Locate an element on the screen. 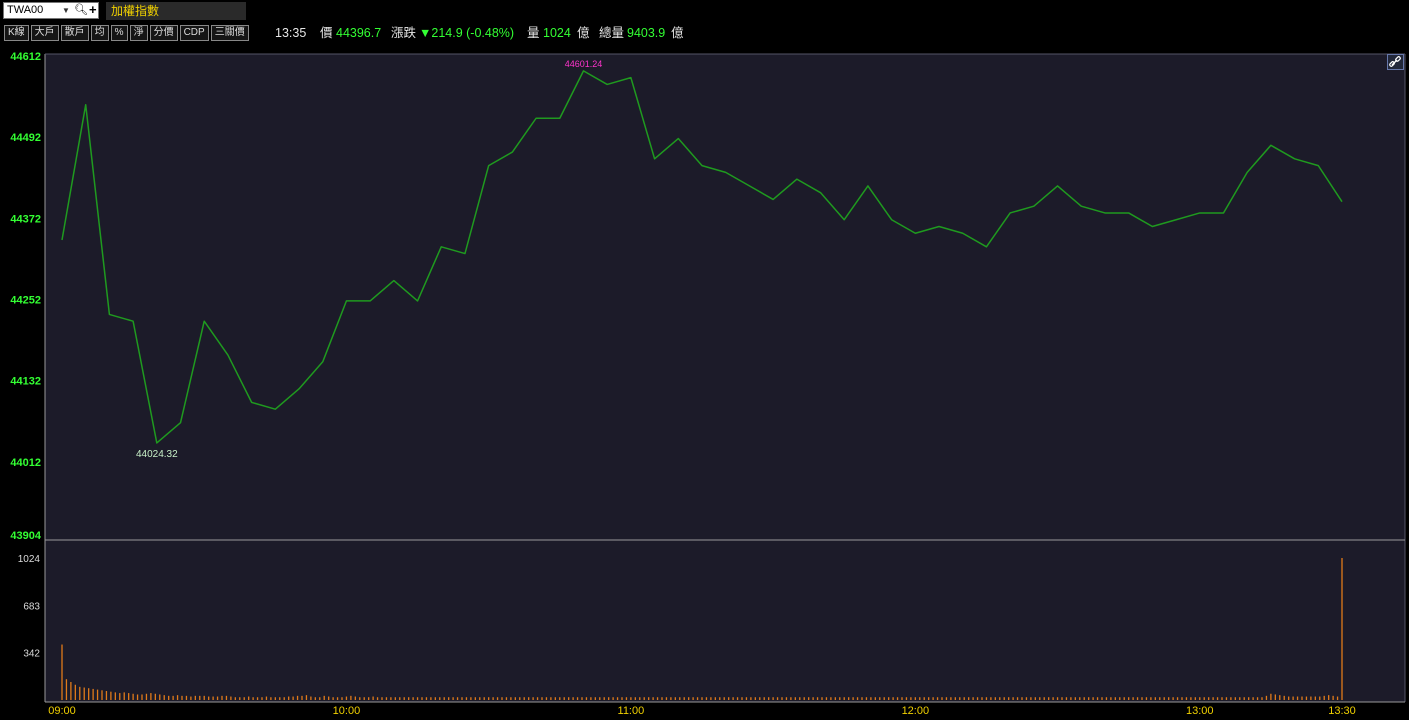 This screenshot has height=720, width=1409. change-label: 漲跌 is located at coordinates (404, 33).